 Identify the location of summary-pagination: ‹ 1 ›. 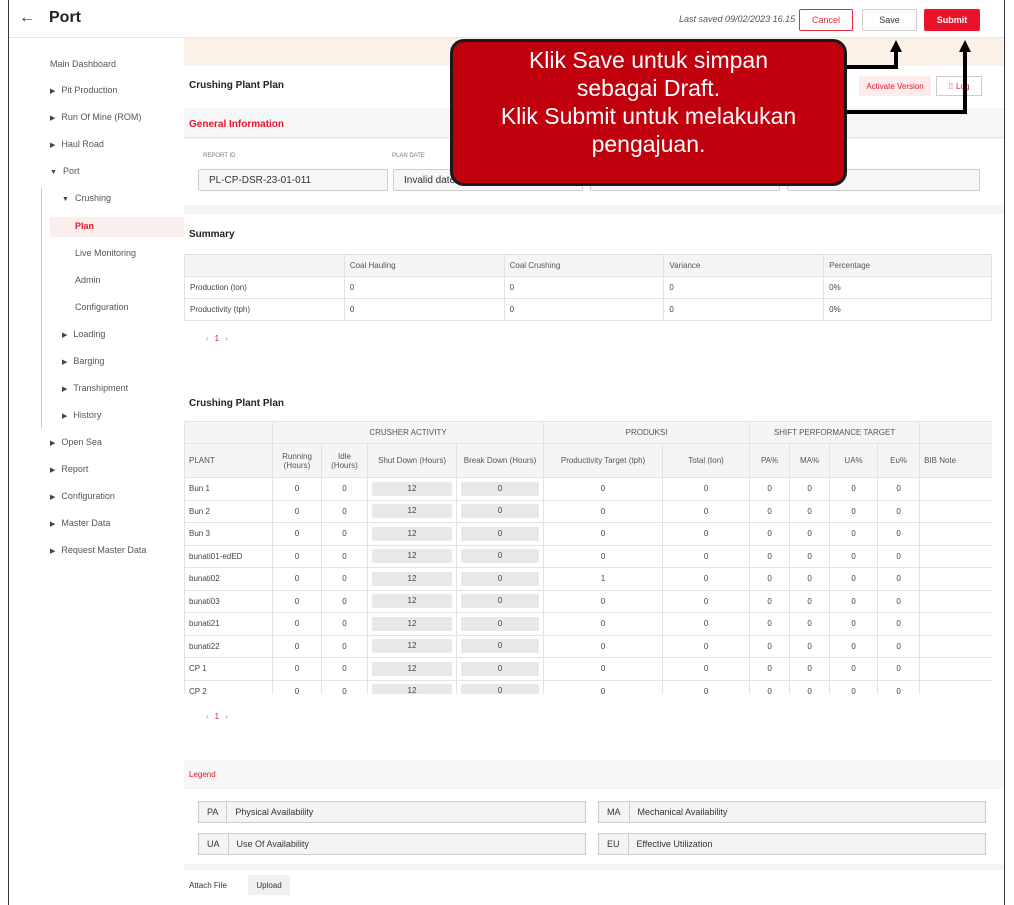
(217, 338).